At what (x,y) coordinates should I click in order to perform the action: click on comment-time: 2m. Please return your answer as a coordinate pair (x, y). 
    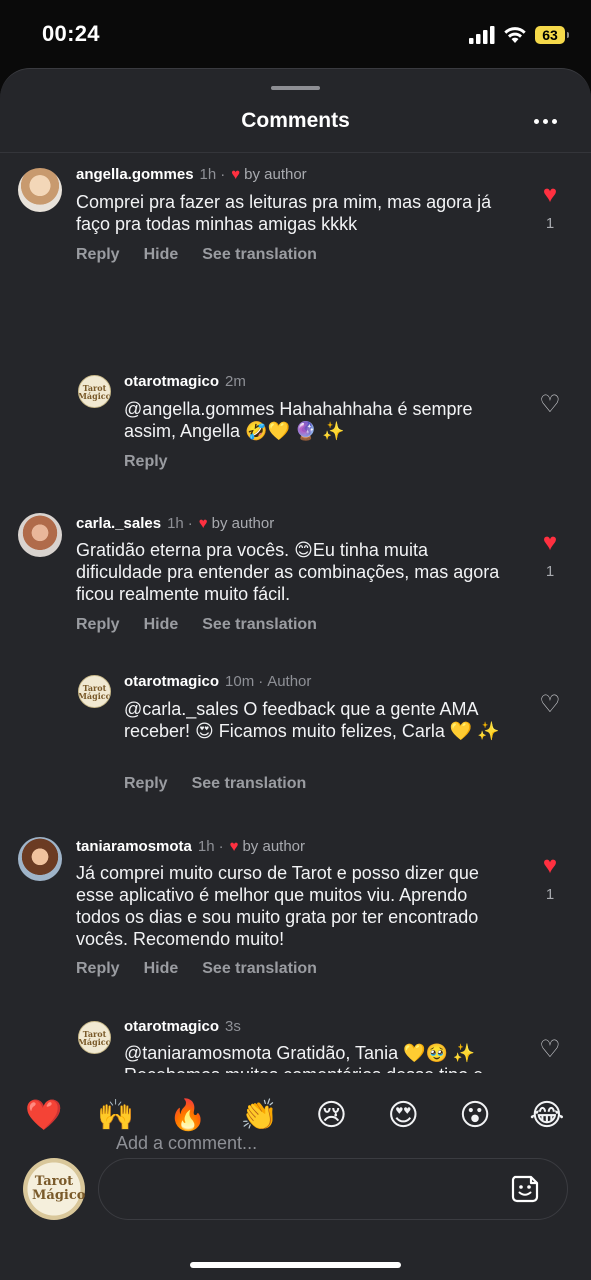
    Looking at the image, I should click on (235, 381).